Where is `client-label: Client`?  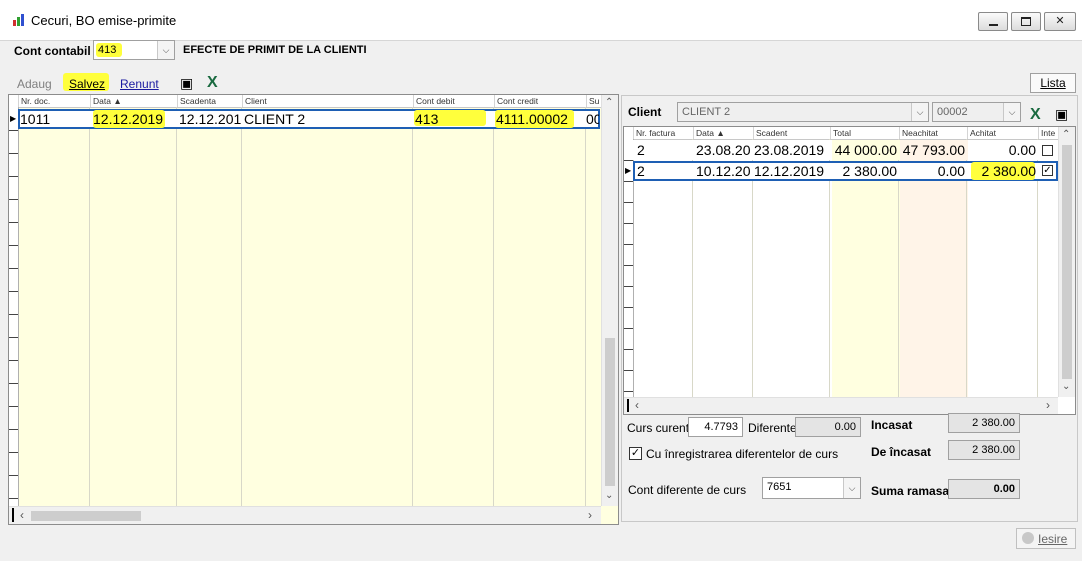 client-label: Client is located at coordinates (645, 112).